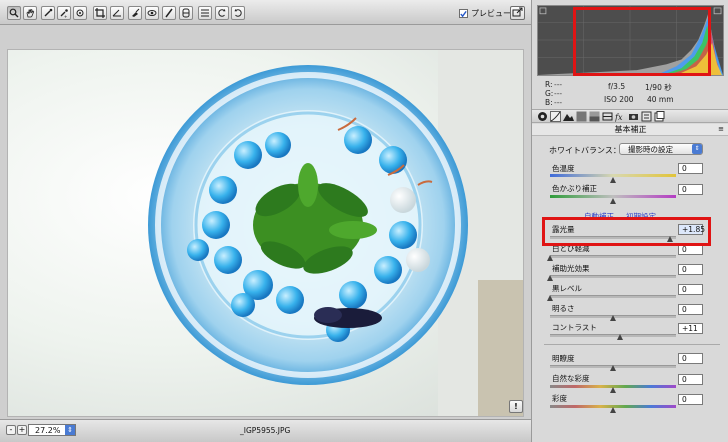 The image size is (728, 442). I want to click on preview-checkbox, so click(463, 13).